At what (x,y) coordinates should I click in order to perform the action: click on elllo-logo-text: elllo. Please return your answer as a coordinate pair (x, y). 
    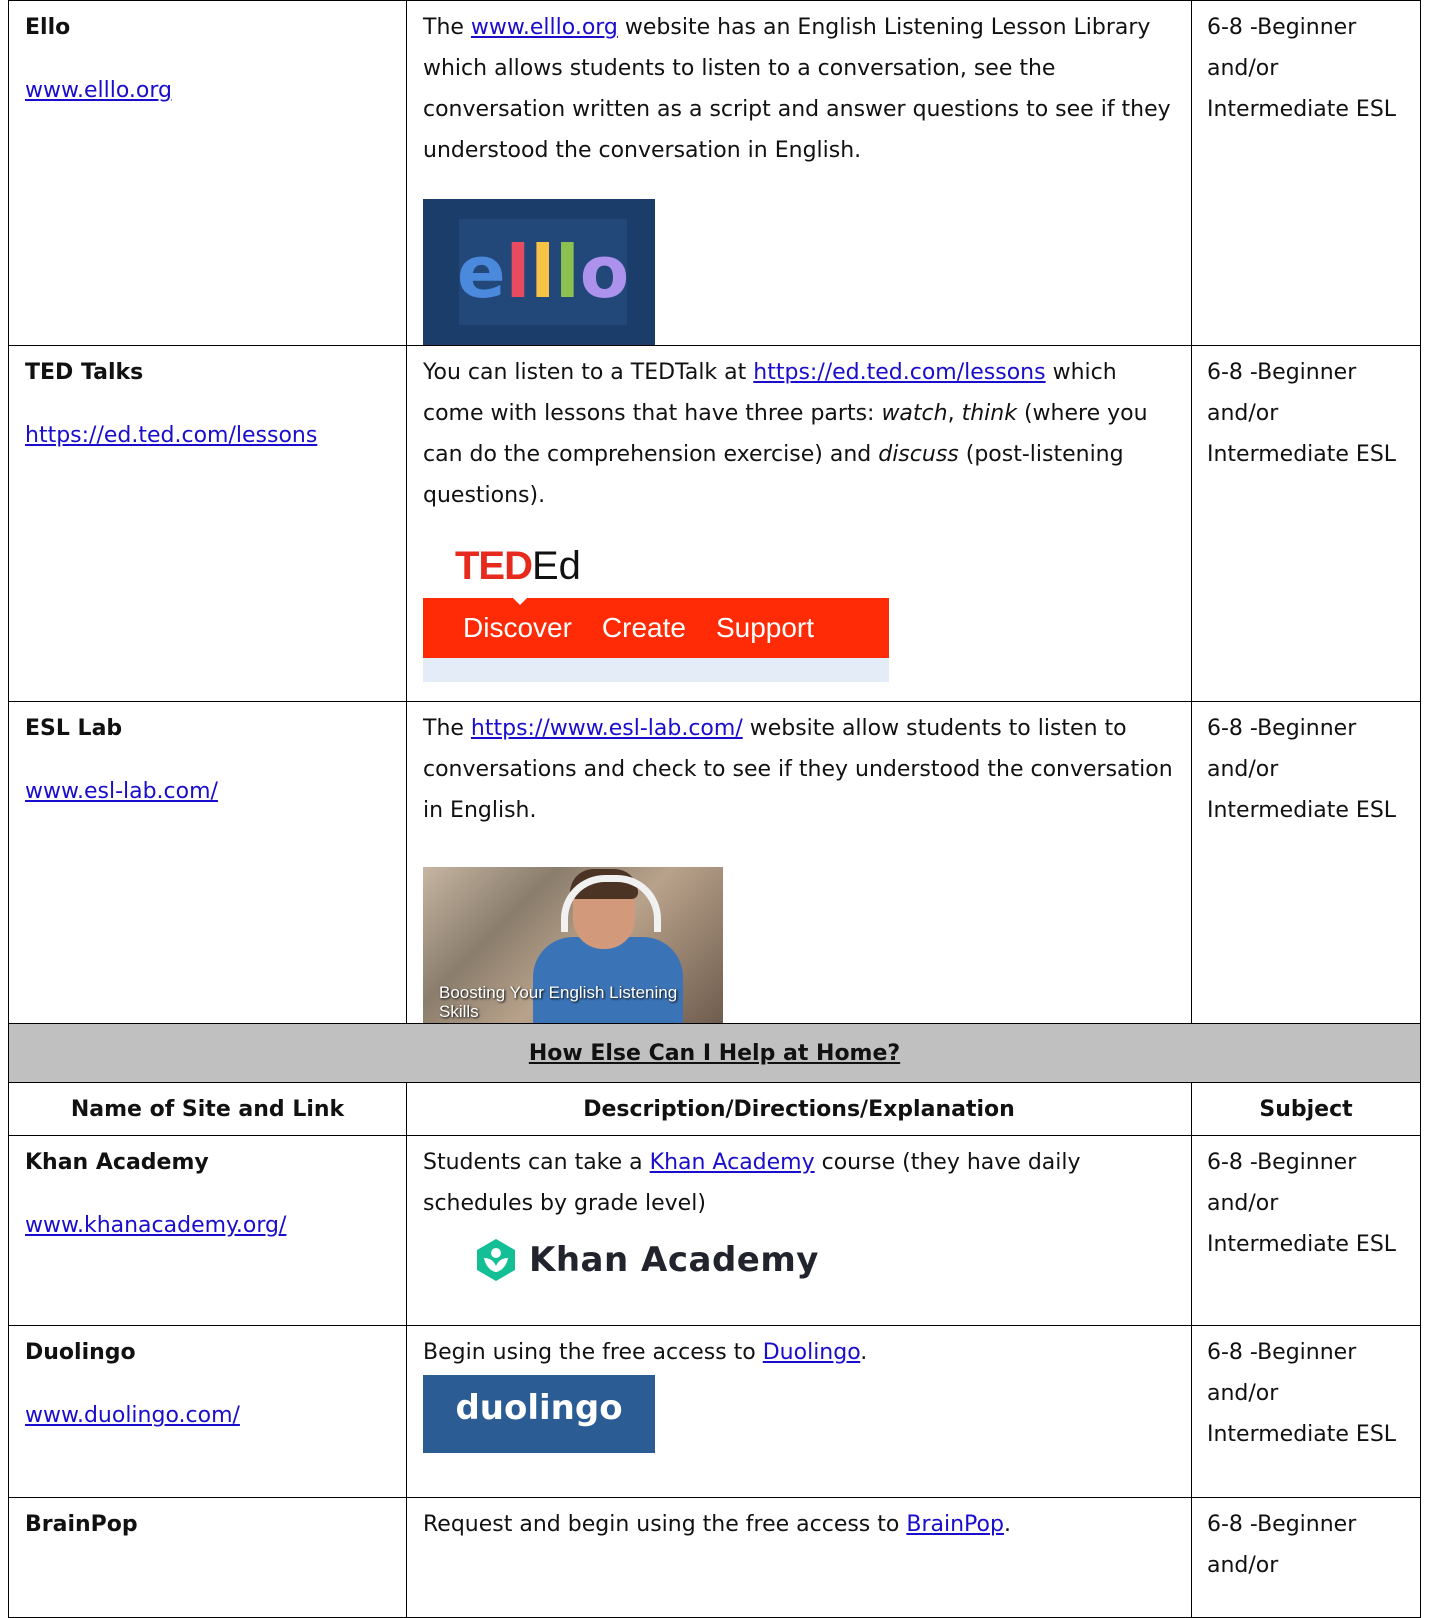
    Looking at the image, I should click on (543, 272).